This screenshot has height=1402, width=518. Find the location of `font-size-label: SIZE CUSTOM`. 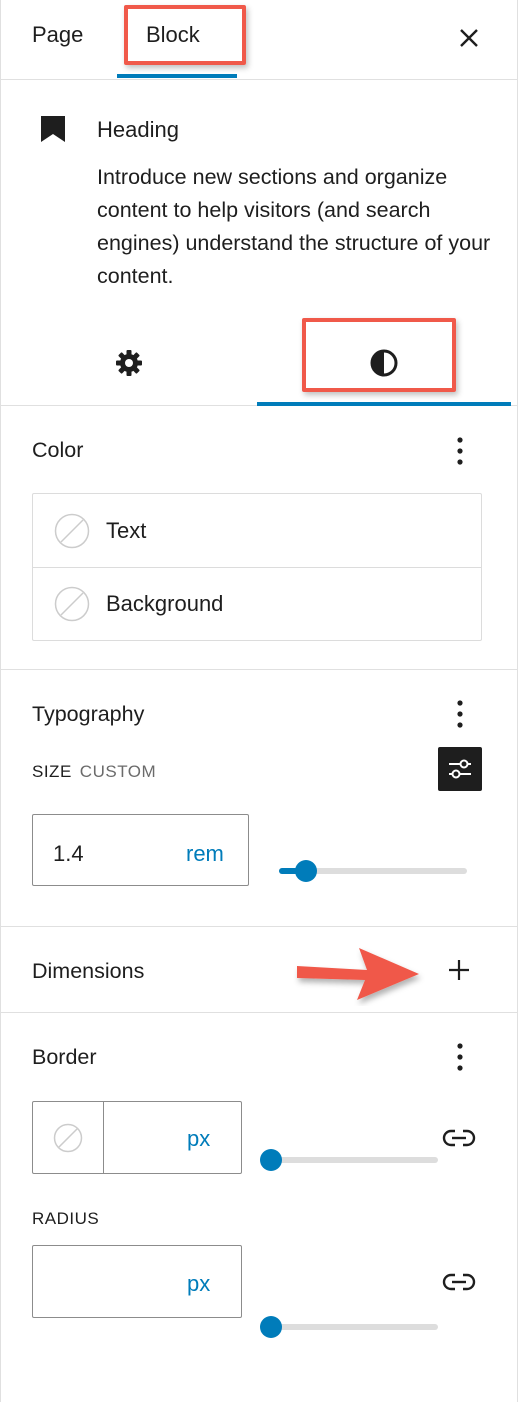

font-size-label: SIZE CUSTOM is located at coordinates (94, 772).